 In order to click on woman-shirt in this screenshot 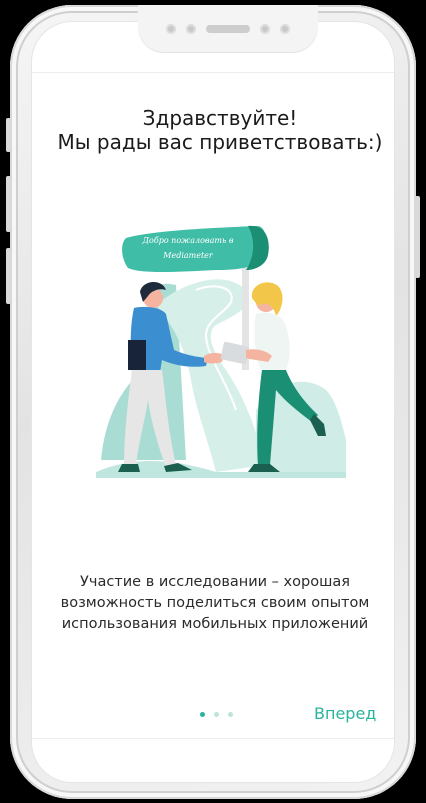, I will do `click(272, 342)`.